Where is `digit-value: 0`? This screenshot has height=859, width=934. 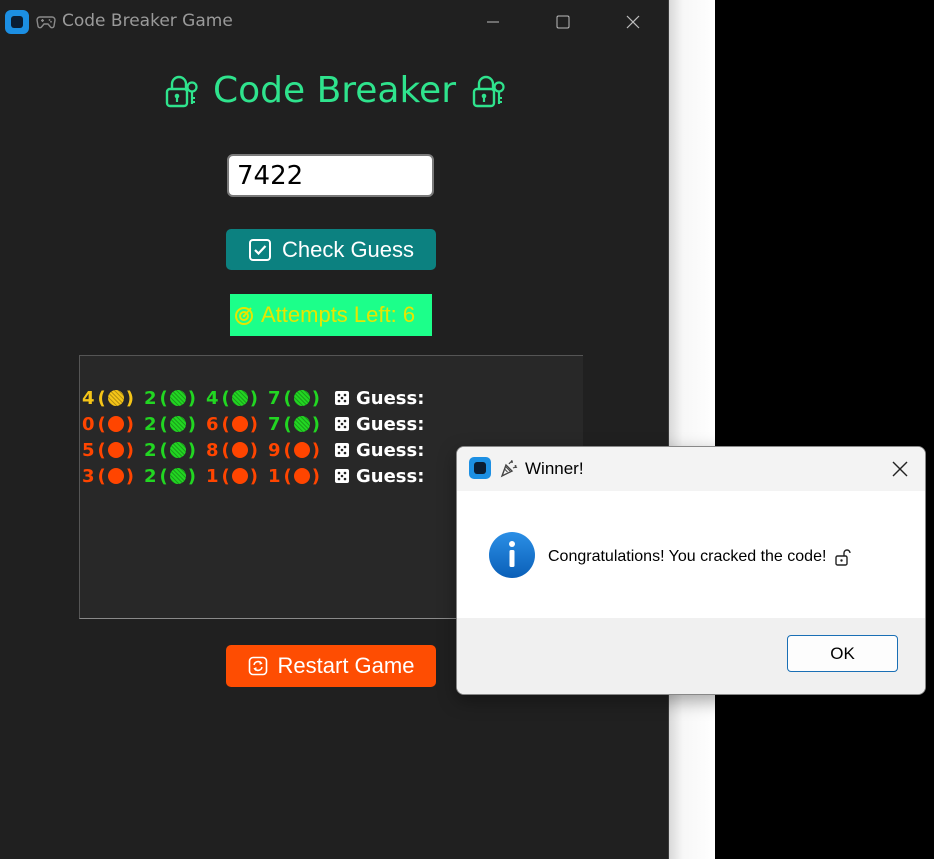
digit-value: 0 is located at coordinates (88, 424).